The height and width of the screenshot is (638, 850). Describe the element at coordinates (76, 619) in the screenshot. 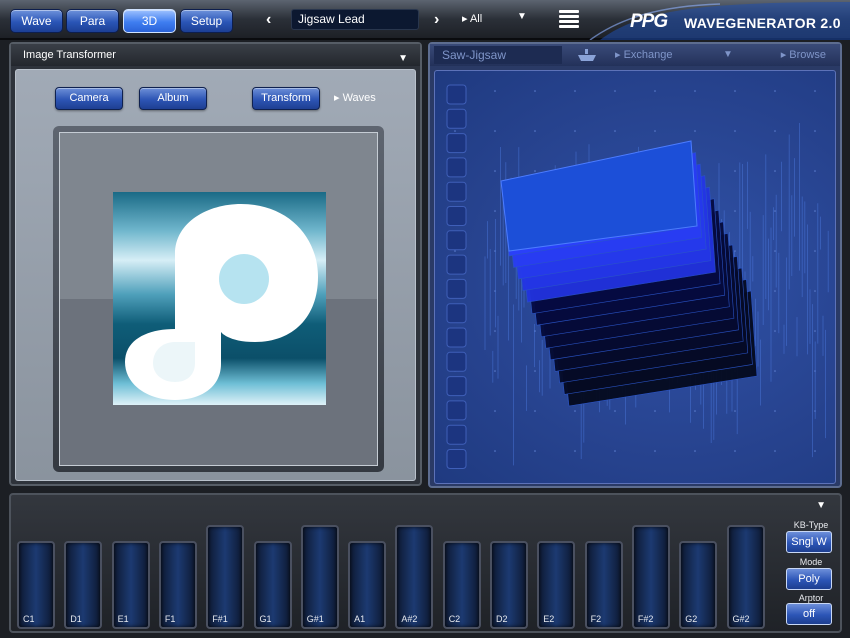

I see `key-label: D1` at that location.